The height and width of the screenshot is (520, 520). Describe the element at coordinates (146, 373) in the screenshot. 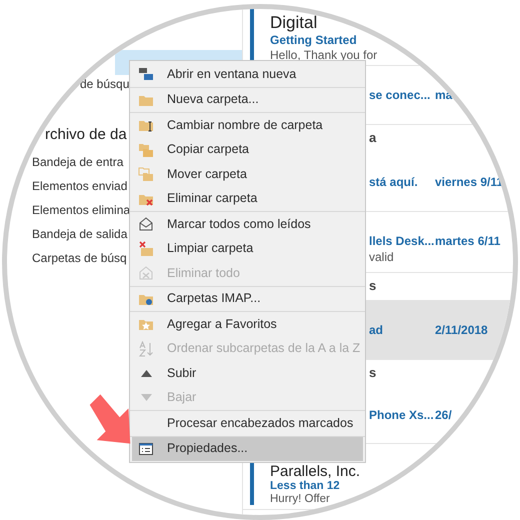

I see `up-triangle-icon` at that location.